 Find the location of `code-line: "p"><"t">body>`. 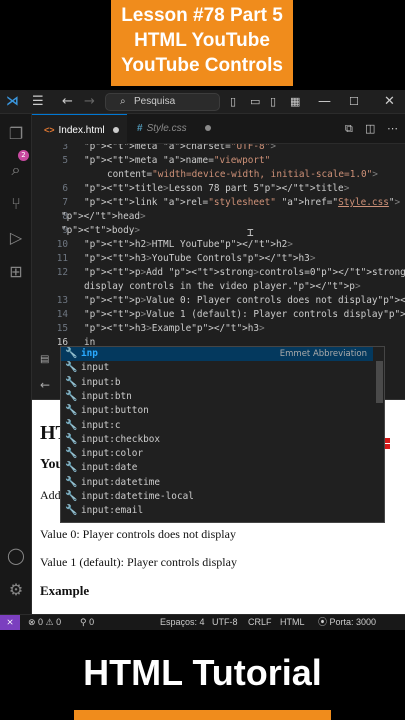

code-line: "p"><"t">body> is located at coordinates (101, 230).